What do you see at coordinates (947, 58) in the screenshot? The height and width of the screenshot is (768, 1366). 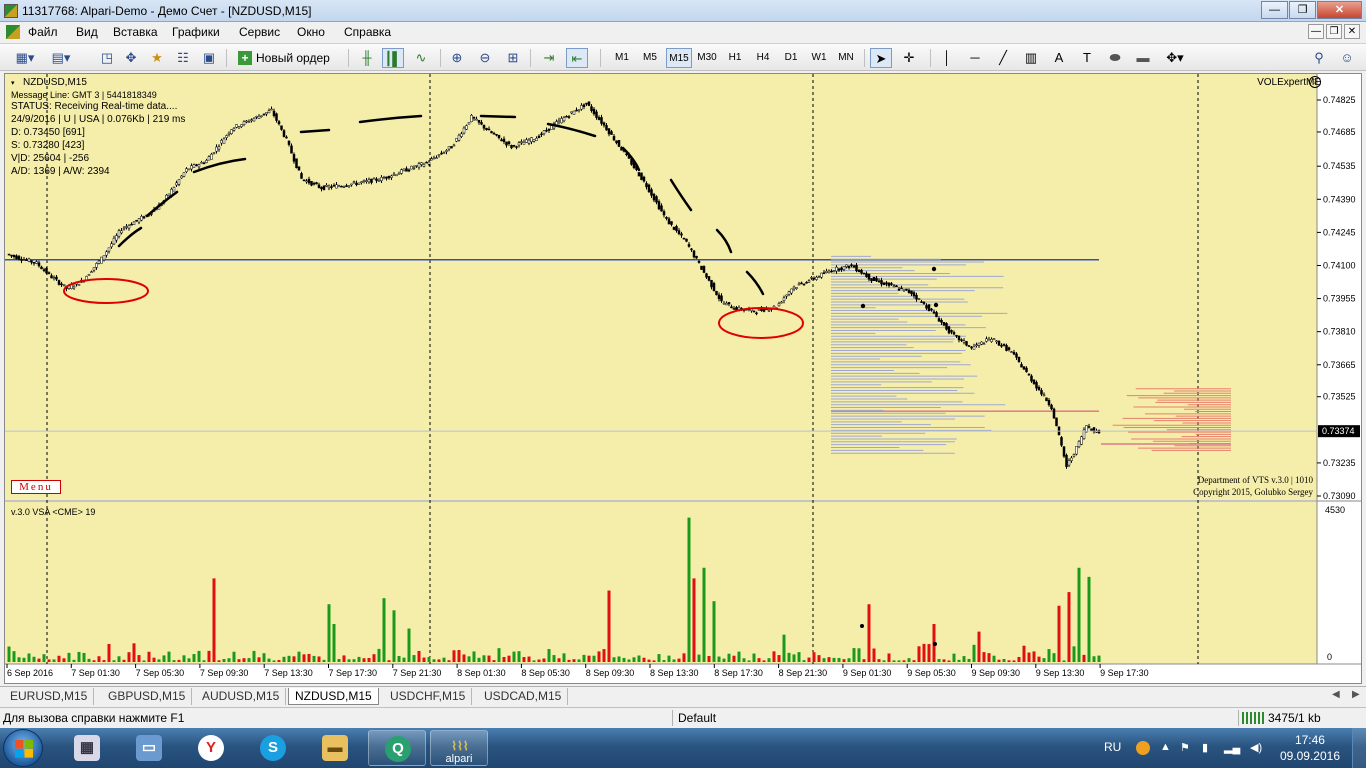 I see `vline-icon: │` at bounding box center [947, 58].